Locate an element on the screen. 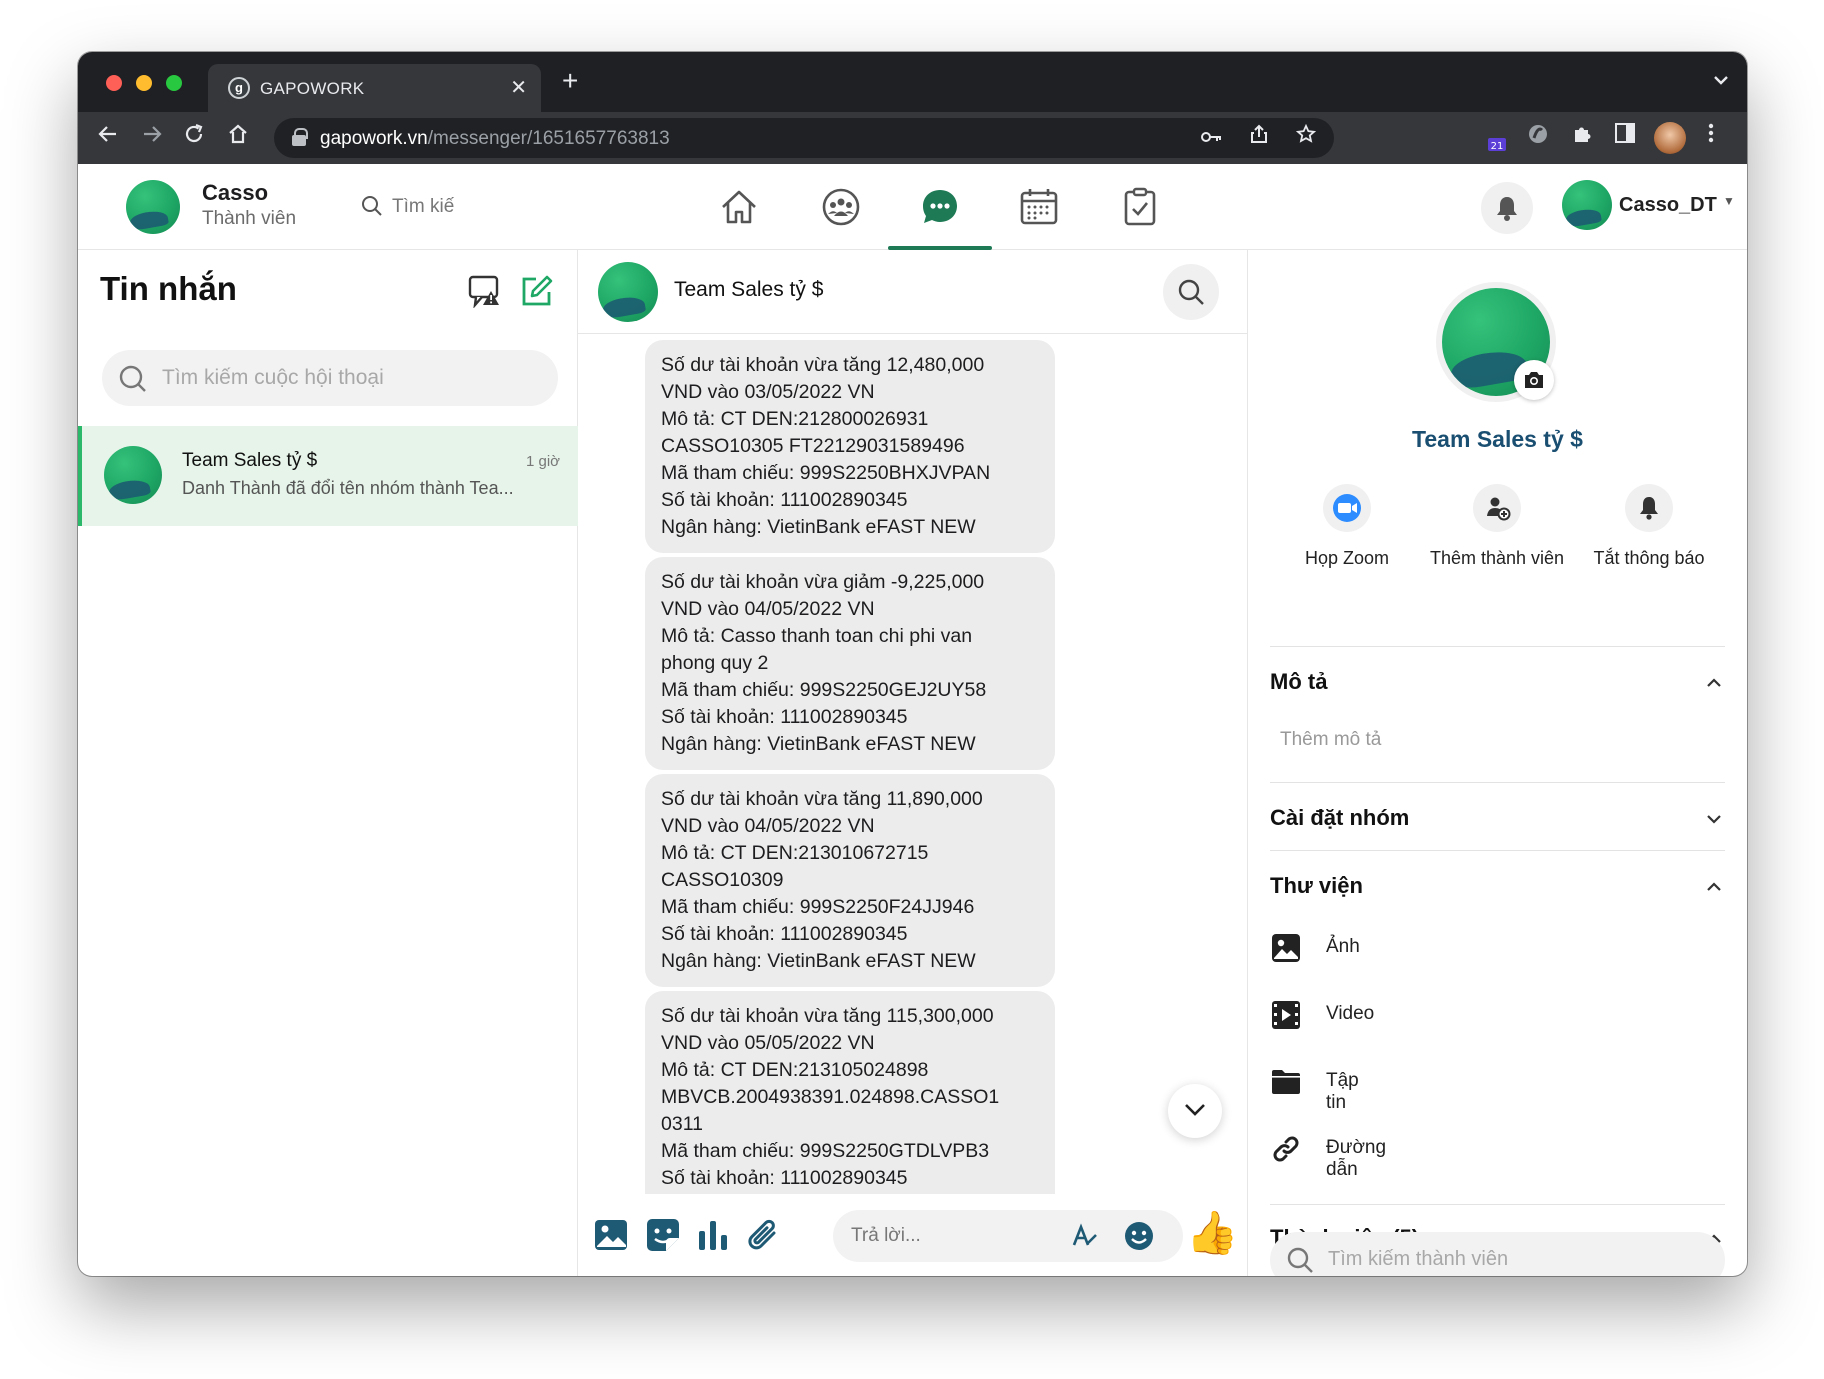 This screenshot has height=1379, width=1824. message-composer: Trả lời... 👍 is located at coordinates (912, 1235).